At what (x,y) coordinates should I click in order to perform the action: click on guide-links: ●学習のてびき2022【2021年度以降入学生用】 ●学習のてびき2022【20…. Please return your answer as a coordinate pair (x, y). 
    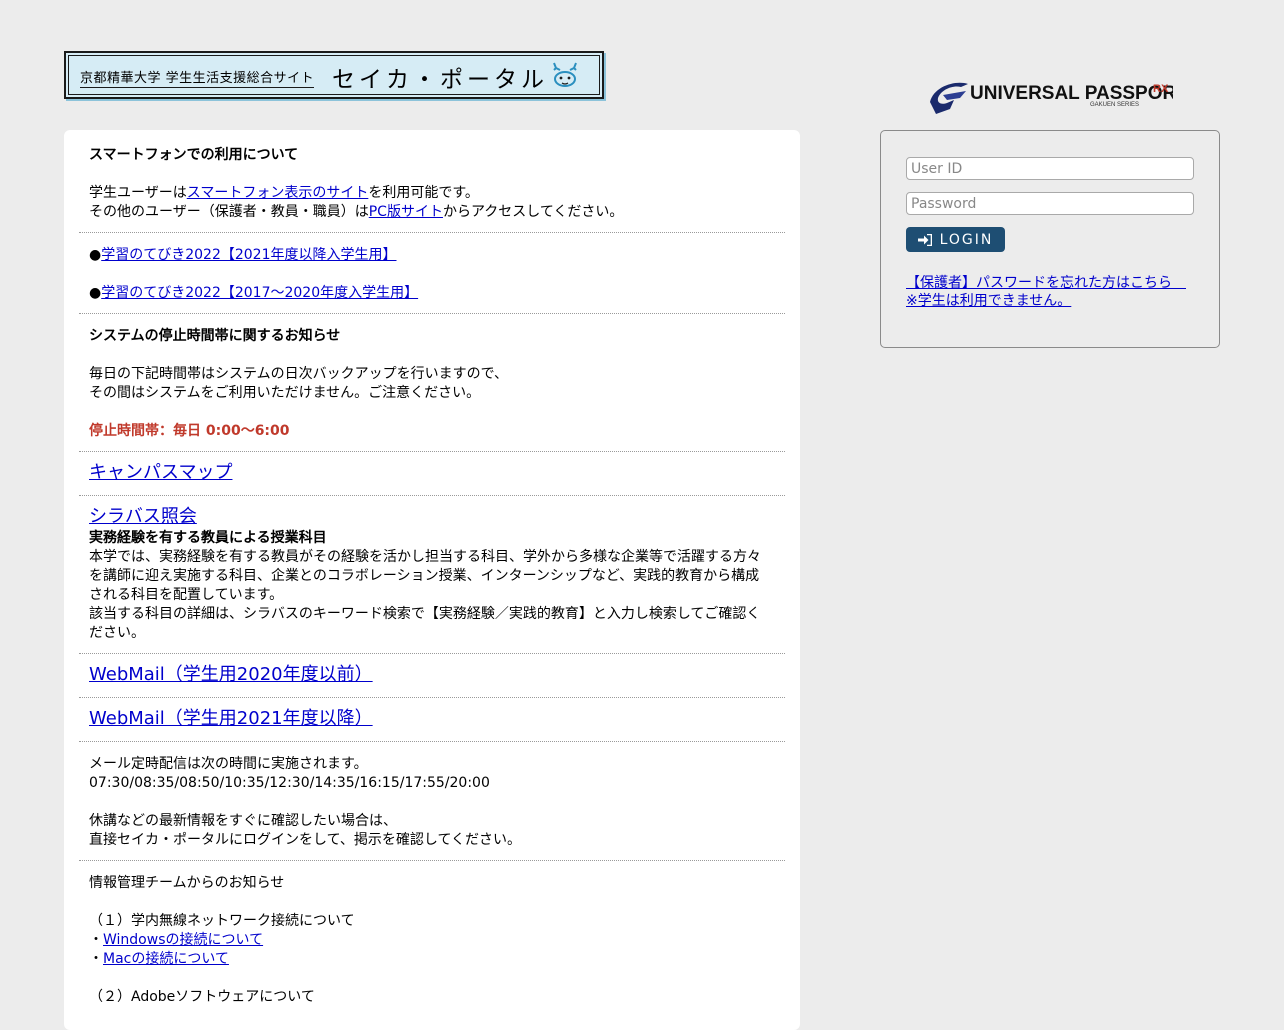
    Looking at the image, I should click on (432, 273).